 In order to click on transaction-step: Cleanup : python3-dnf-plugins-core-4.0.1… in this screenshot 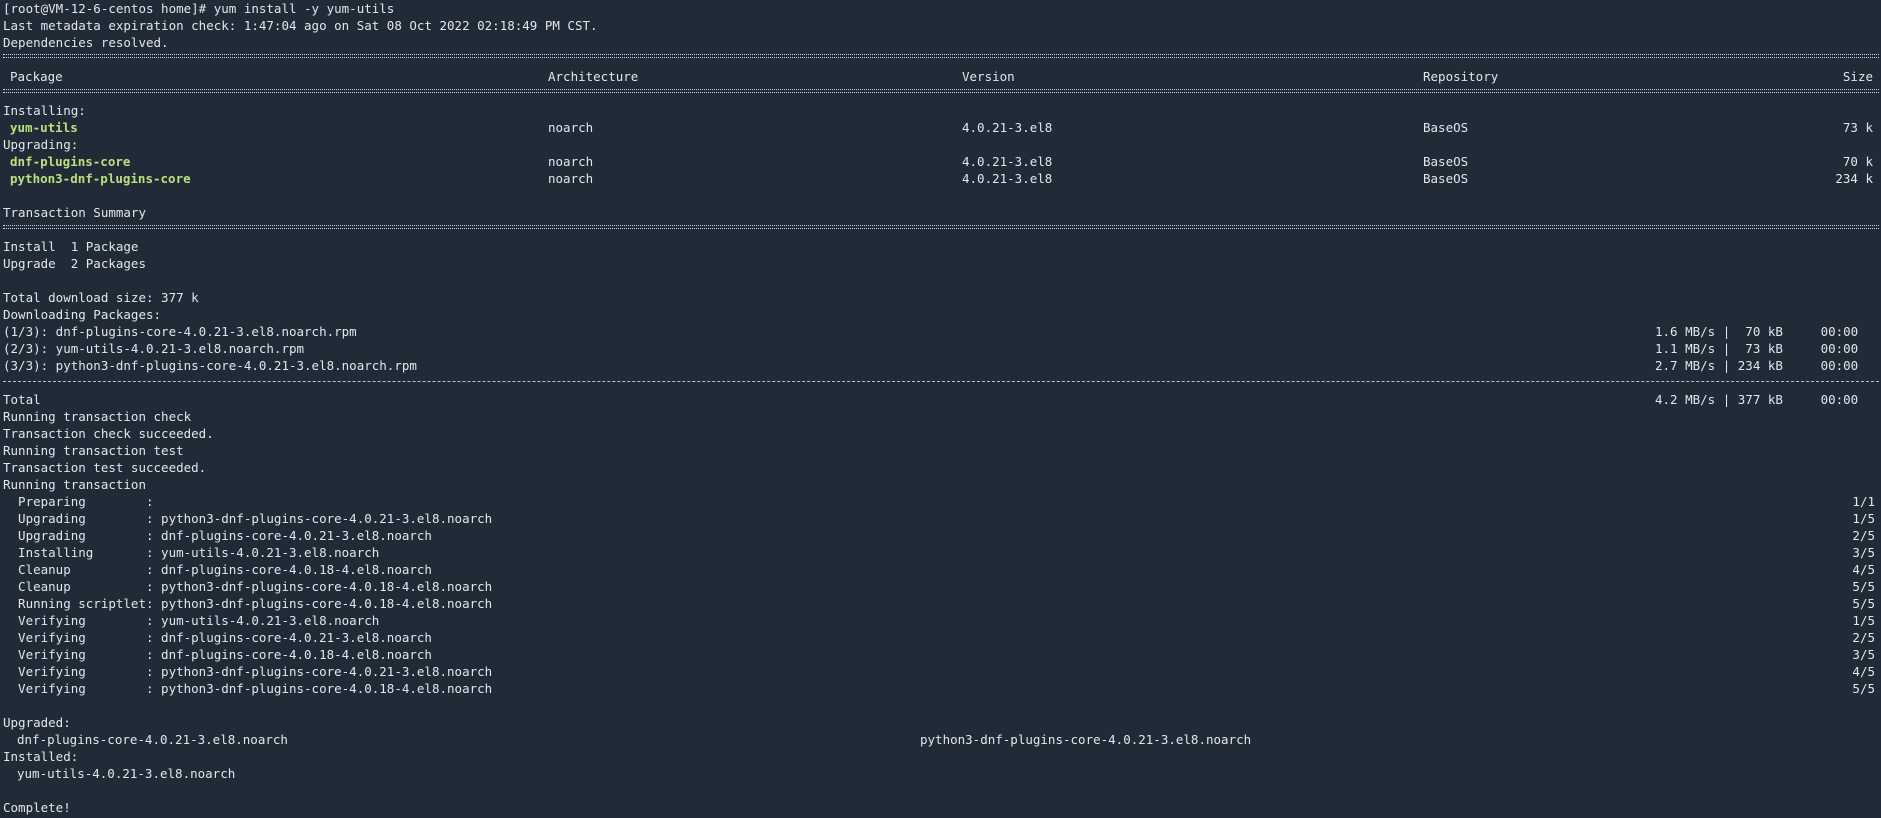, I will do `click(248, 586)`.